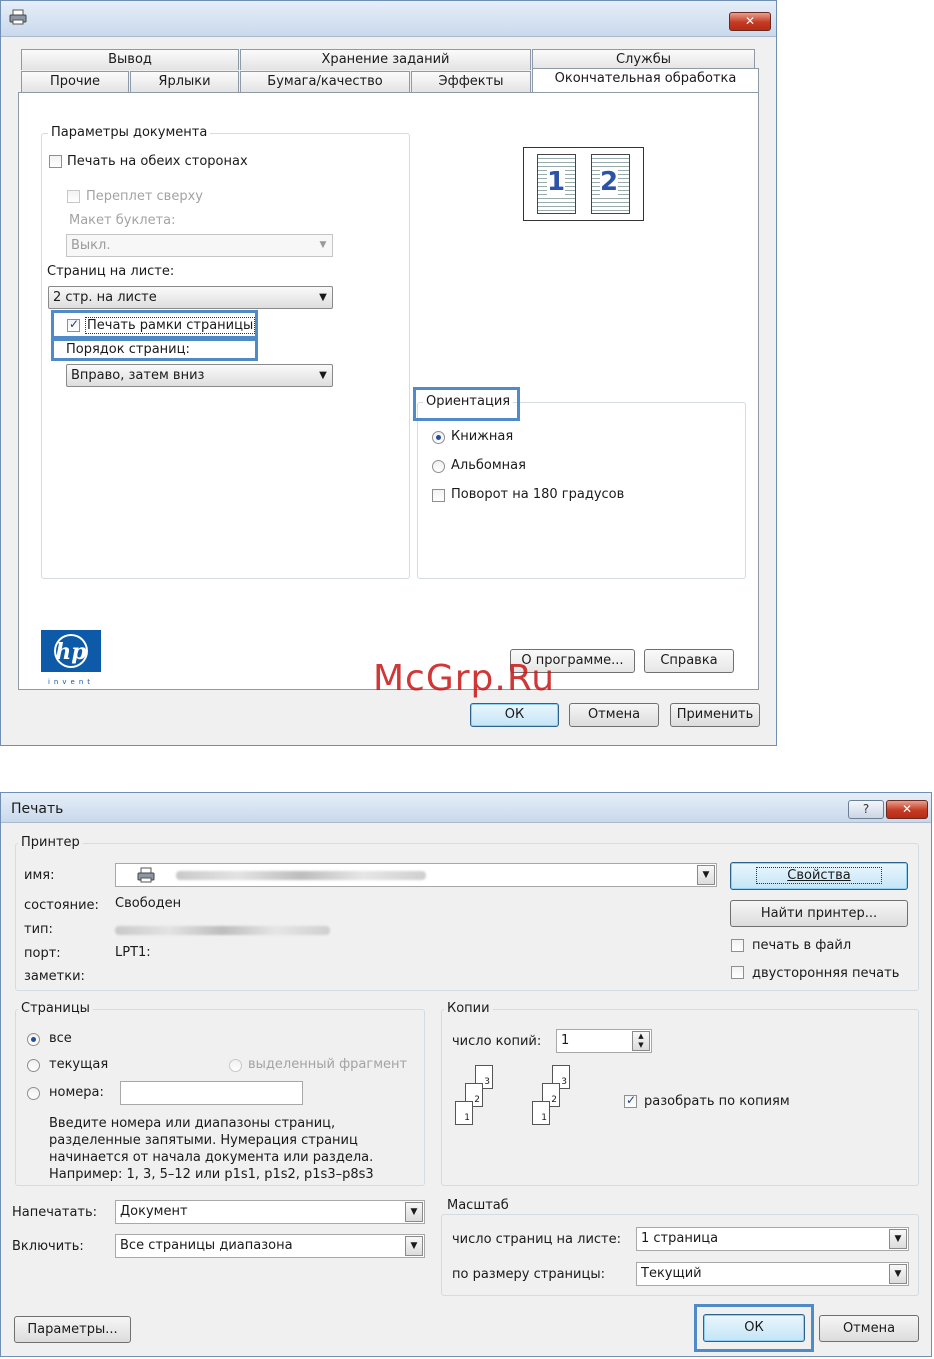 The width and height of the screenshot is (934, 1359). I want to click on port-label: порт:, so click(42, 953).